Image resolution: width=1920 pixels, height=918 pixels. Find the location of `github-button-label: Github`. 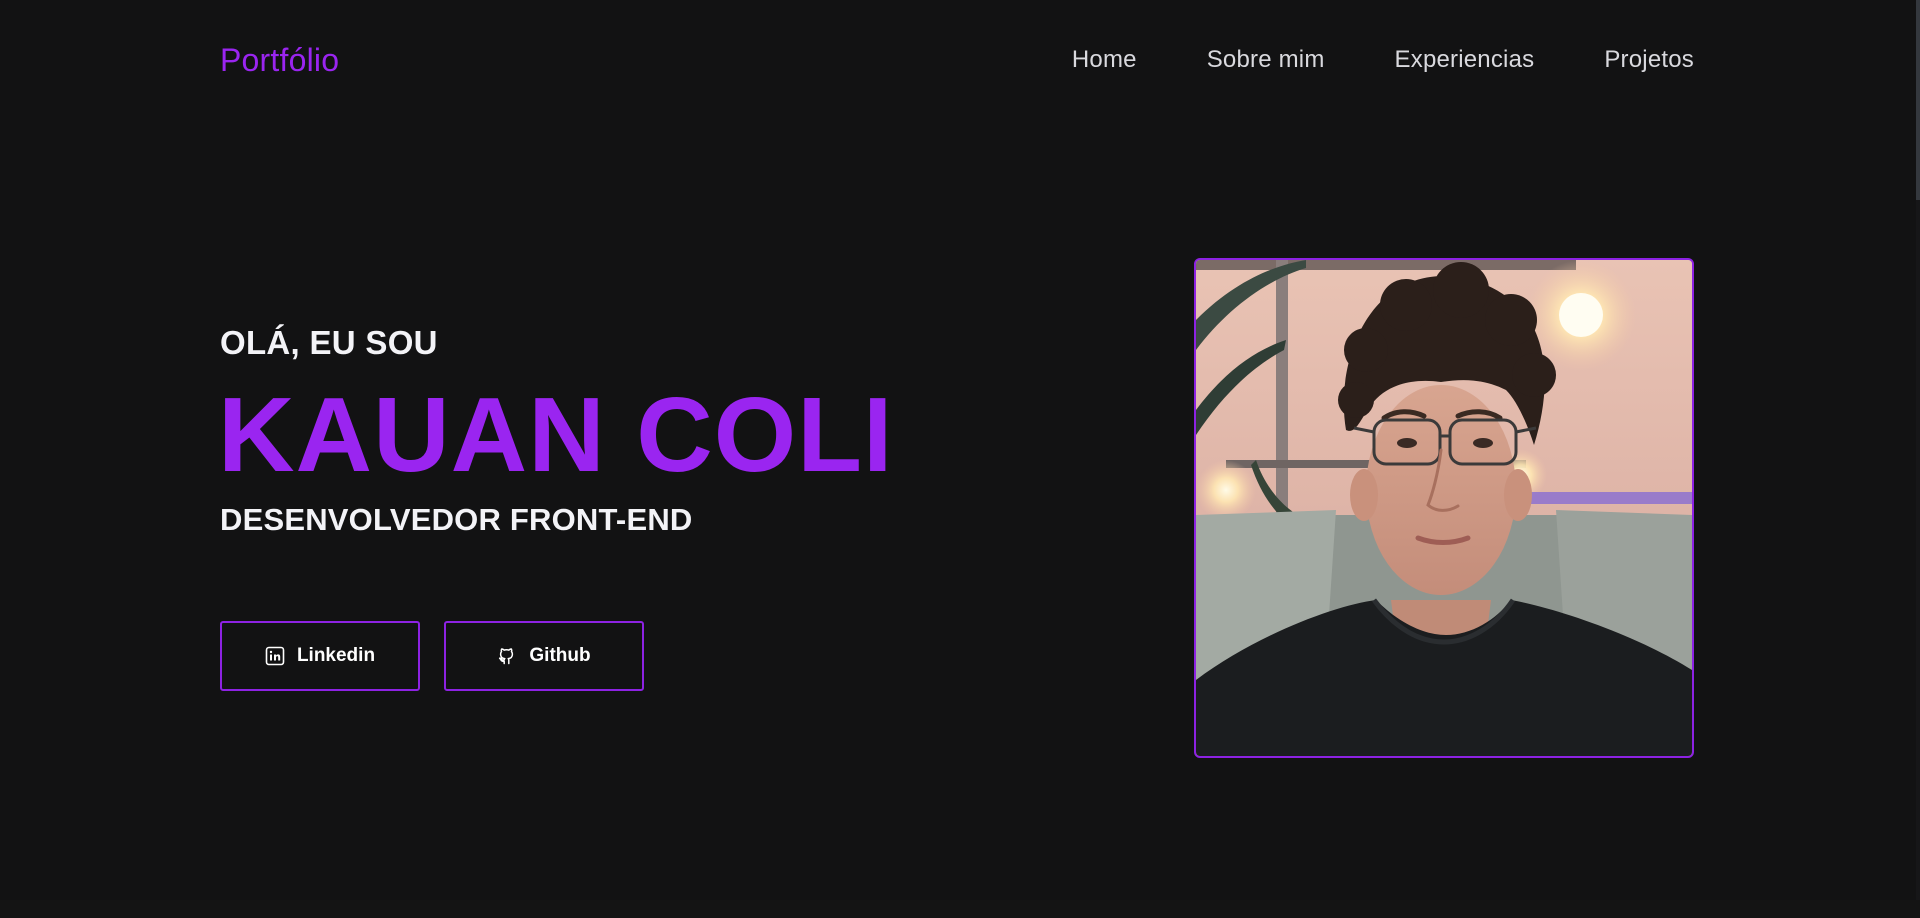

github-button-label: Github is located at coordinates (560, 655).